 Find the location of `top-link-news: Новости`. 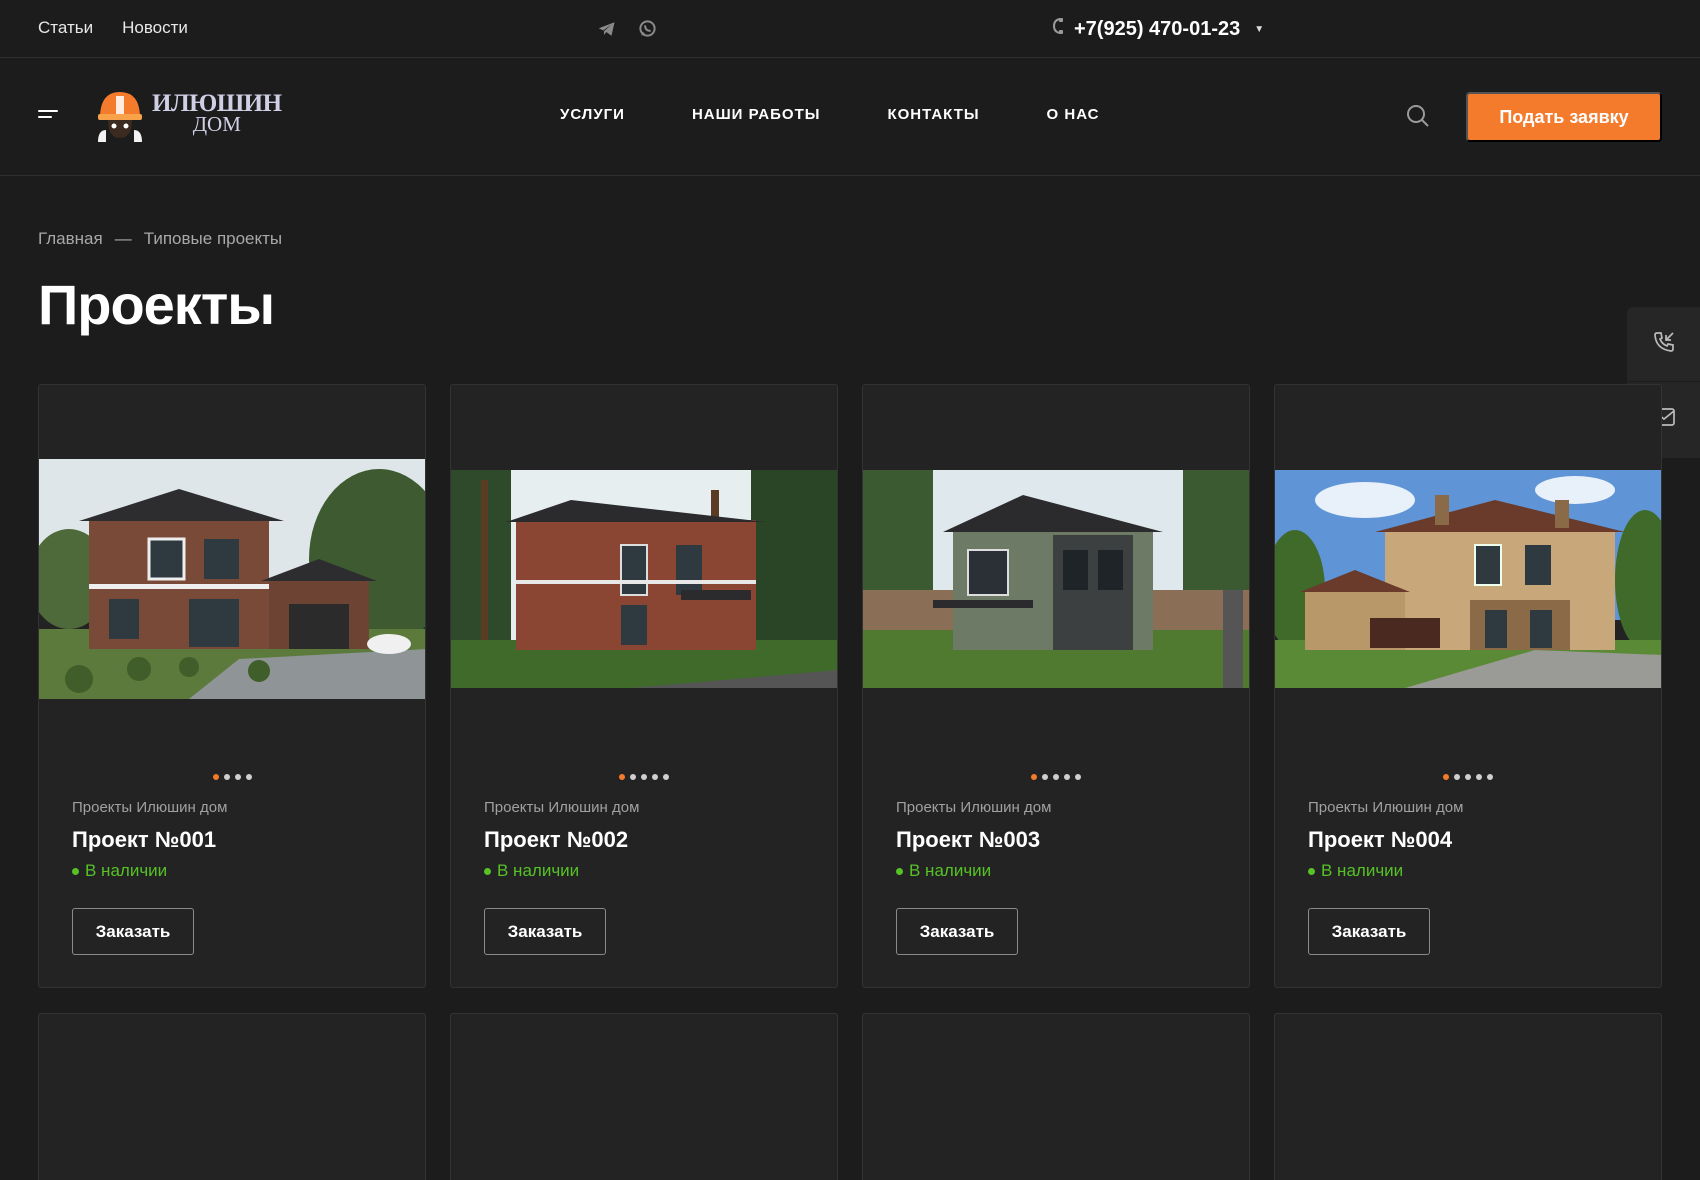

top-link-news: Новости is located at coordinates (155, 28).